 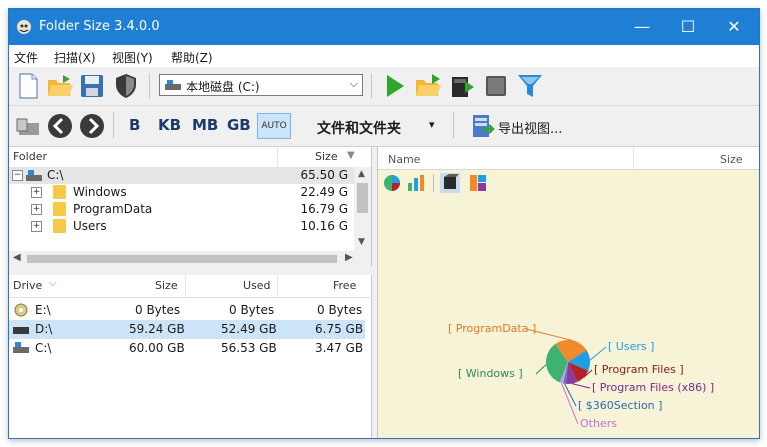 I want to click on close-button: ✕, so click(x=734, y=27).